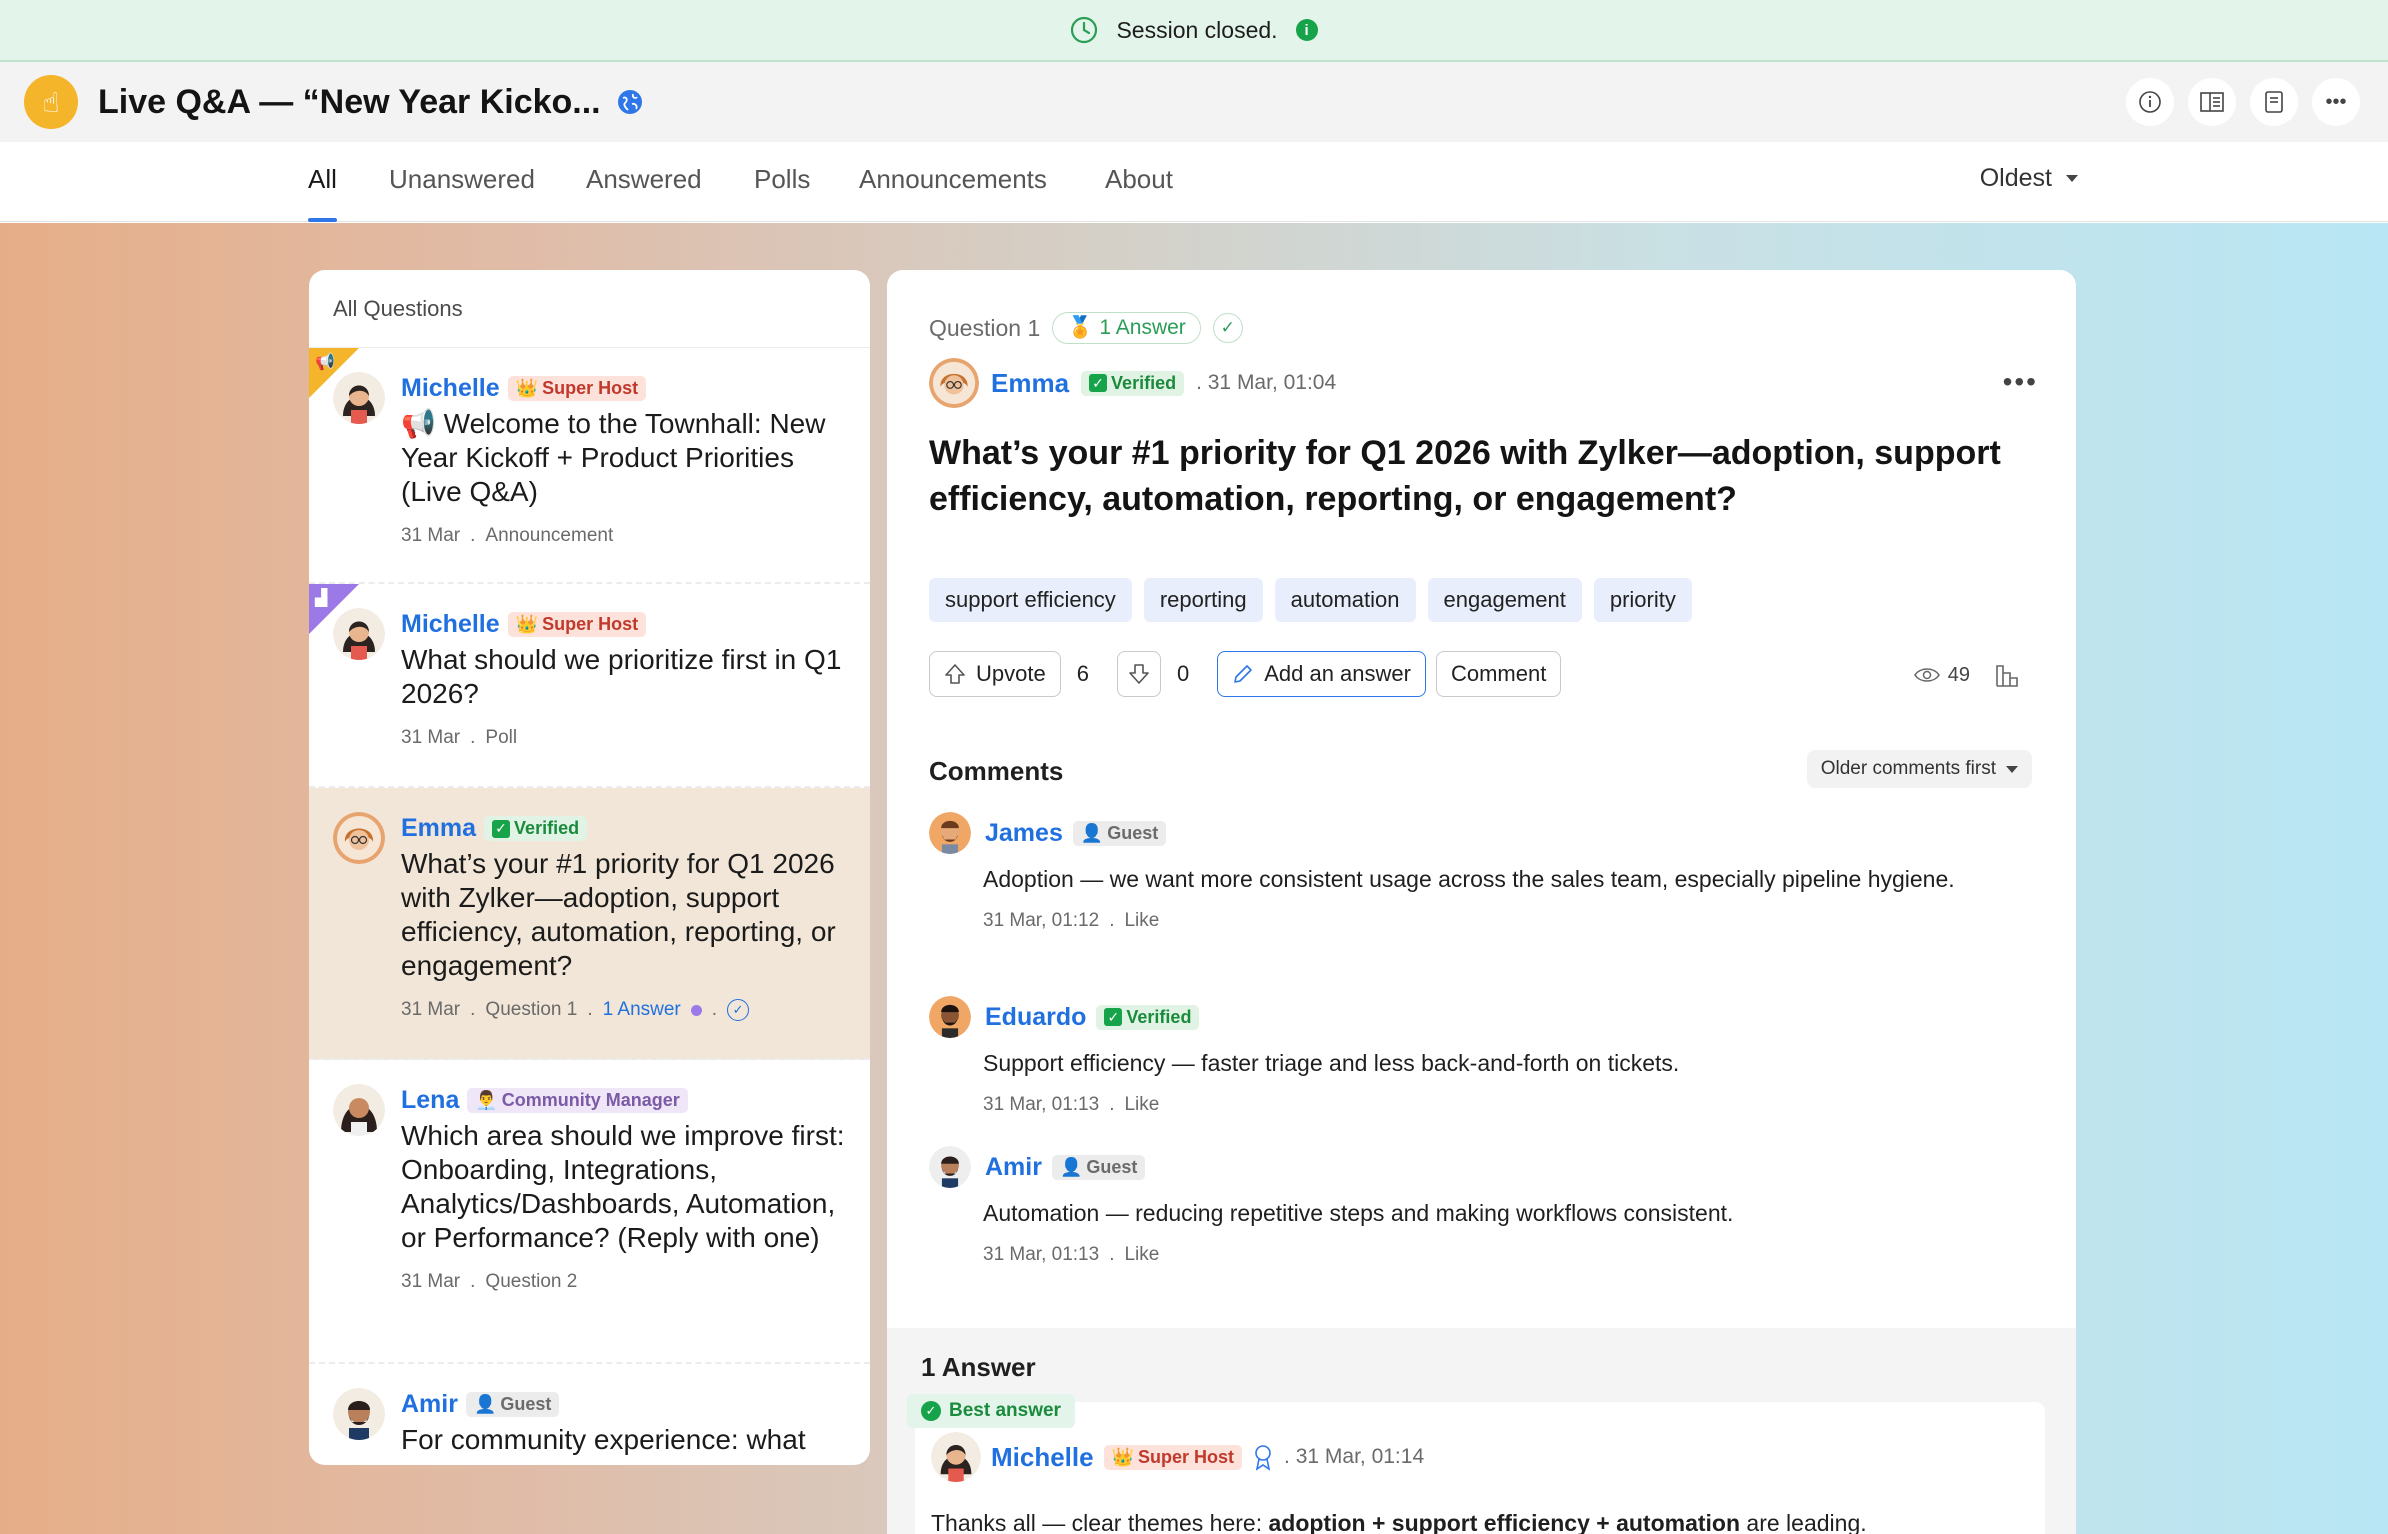 This screenshot has height=1534, width=2388. What do you see at coordinates (2150, 102) in the screenshot?
I see `info-circle-icon` at bounding box center [2150, 102].